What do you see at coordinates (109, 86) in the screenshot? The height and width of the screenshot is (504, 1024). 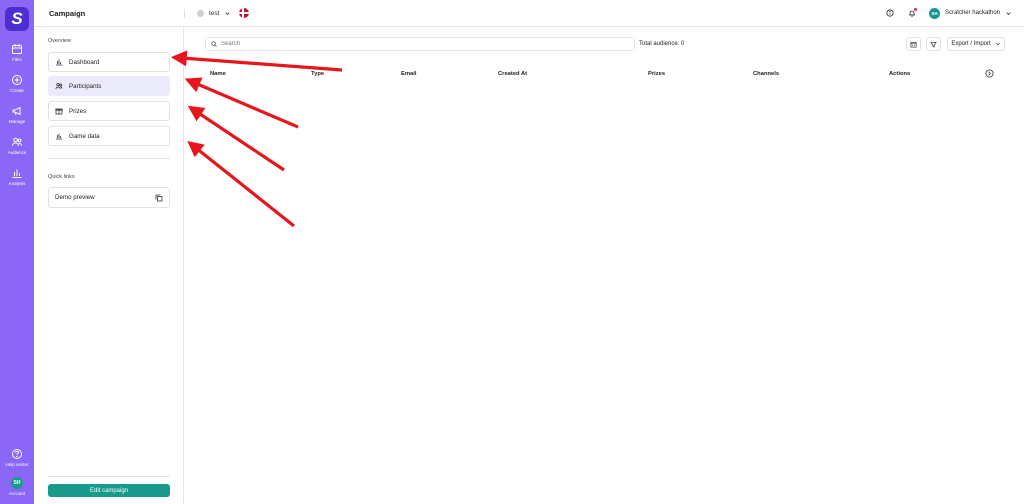 I see `sidebar-item-participants: Participants` at bounding box center [109, 86].